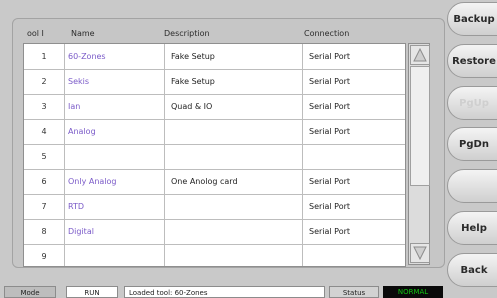  I want to click on scroll-thumb, so click(420, 126).